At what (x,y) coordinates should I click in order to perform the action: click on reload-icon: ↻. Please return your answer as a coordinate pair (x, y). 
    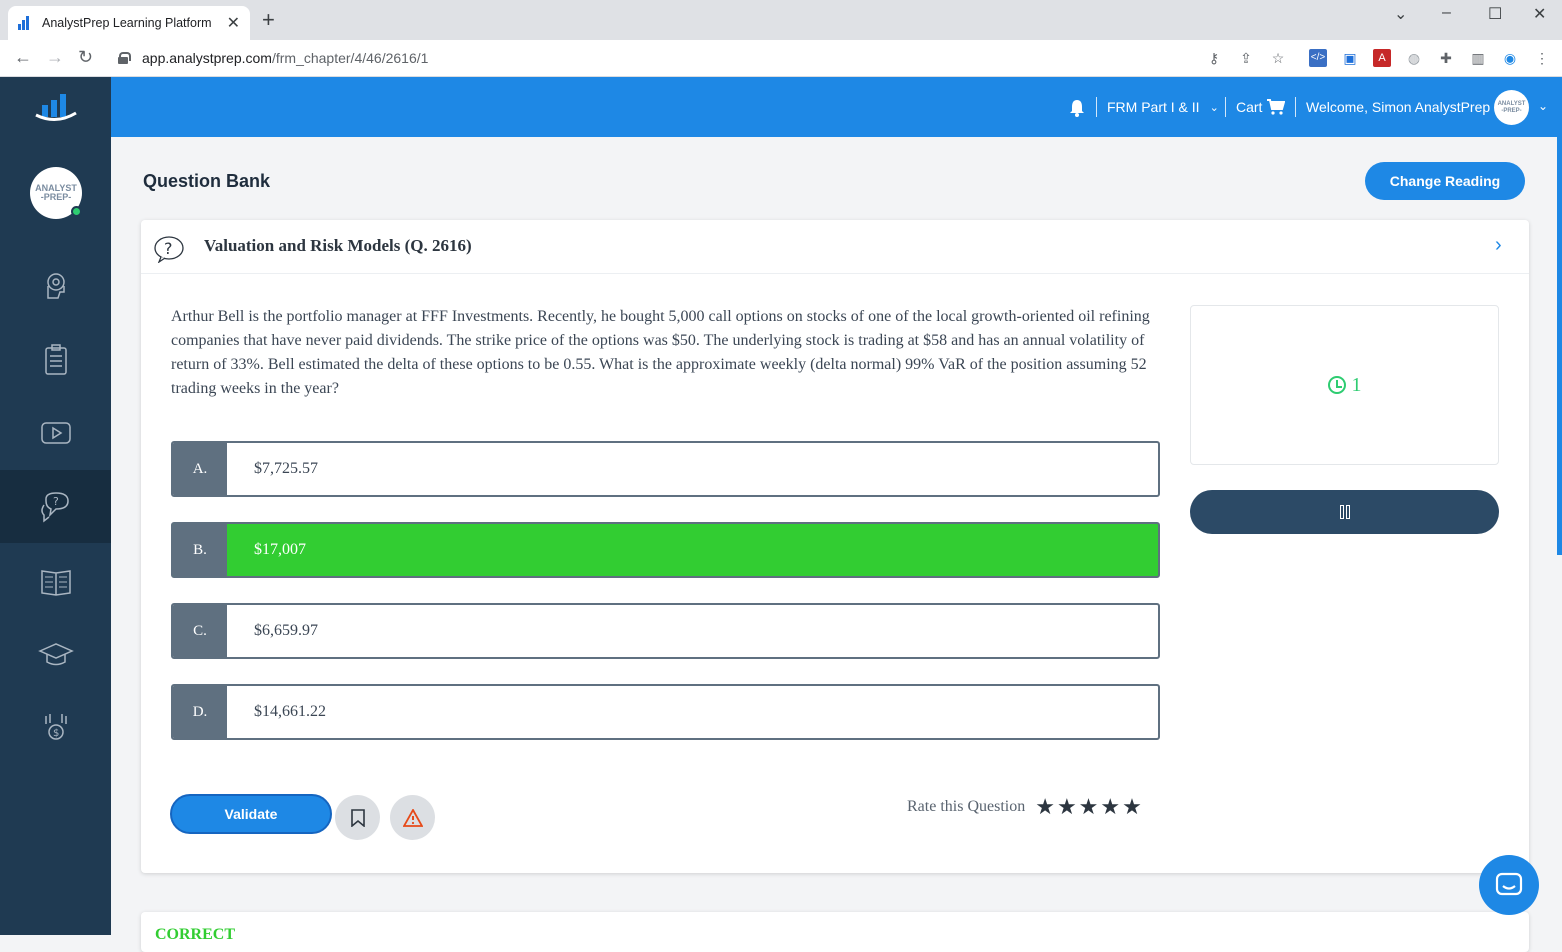
    Looking at the image, I should click on (85, 57).